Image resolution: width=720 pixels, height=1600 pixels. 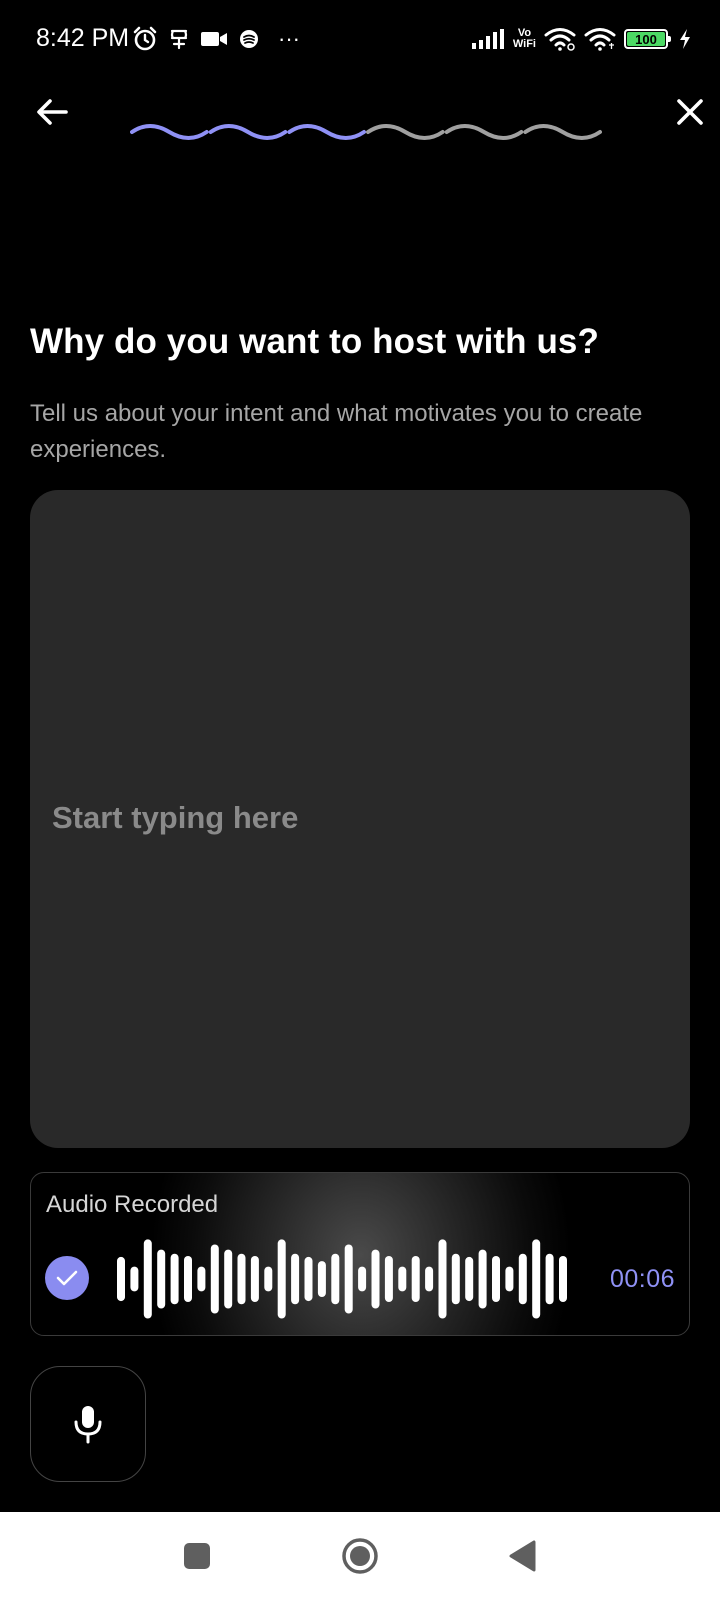 I want to click on recents-button, so click(x=197, y=1556).